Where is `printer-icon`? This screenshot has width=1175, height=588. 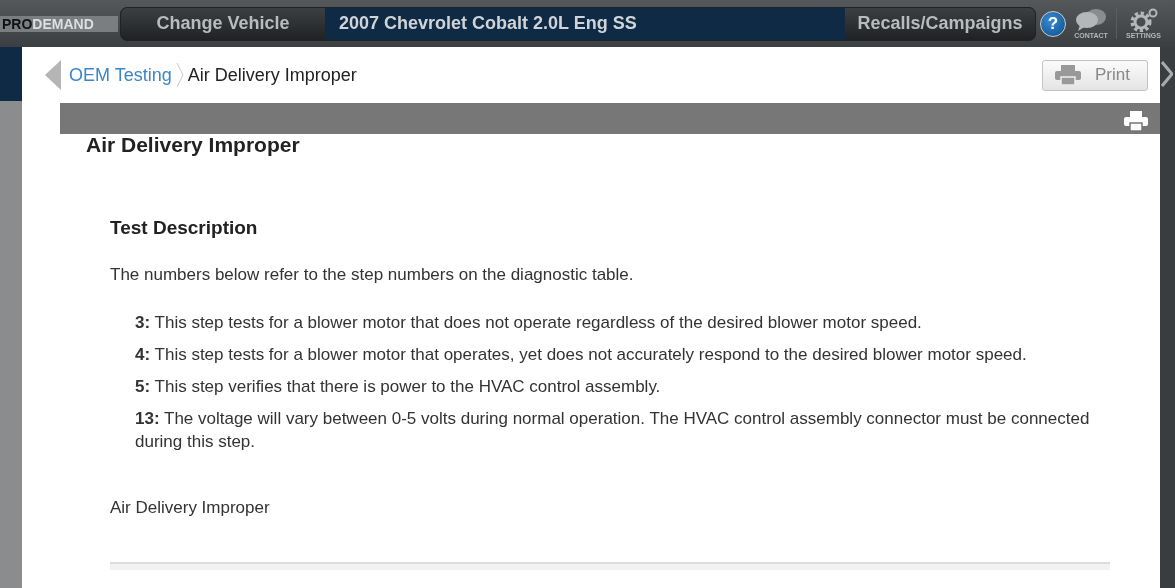
printer-icon is located at coordinates (1068, 75).